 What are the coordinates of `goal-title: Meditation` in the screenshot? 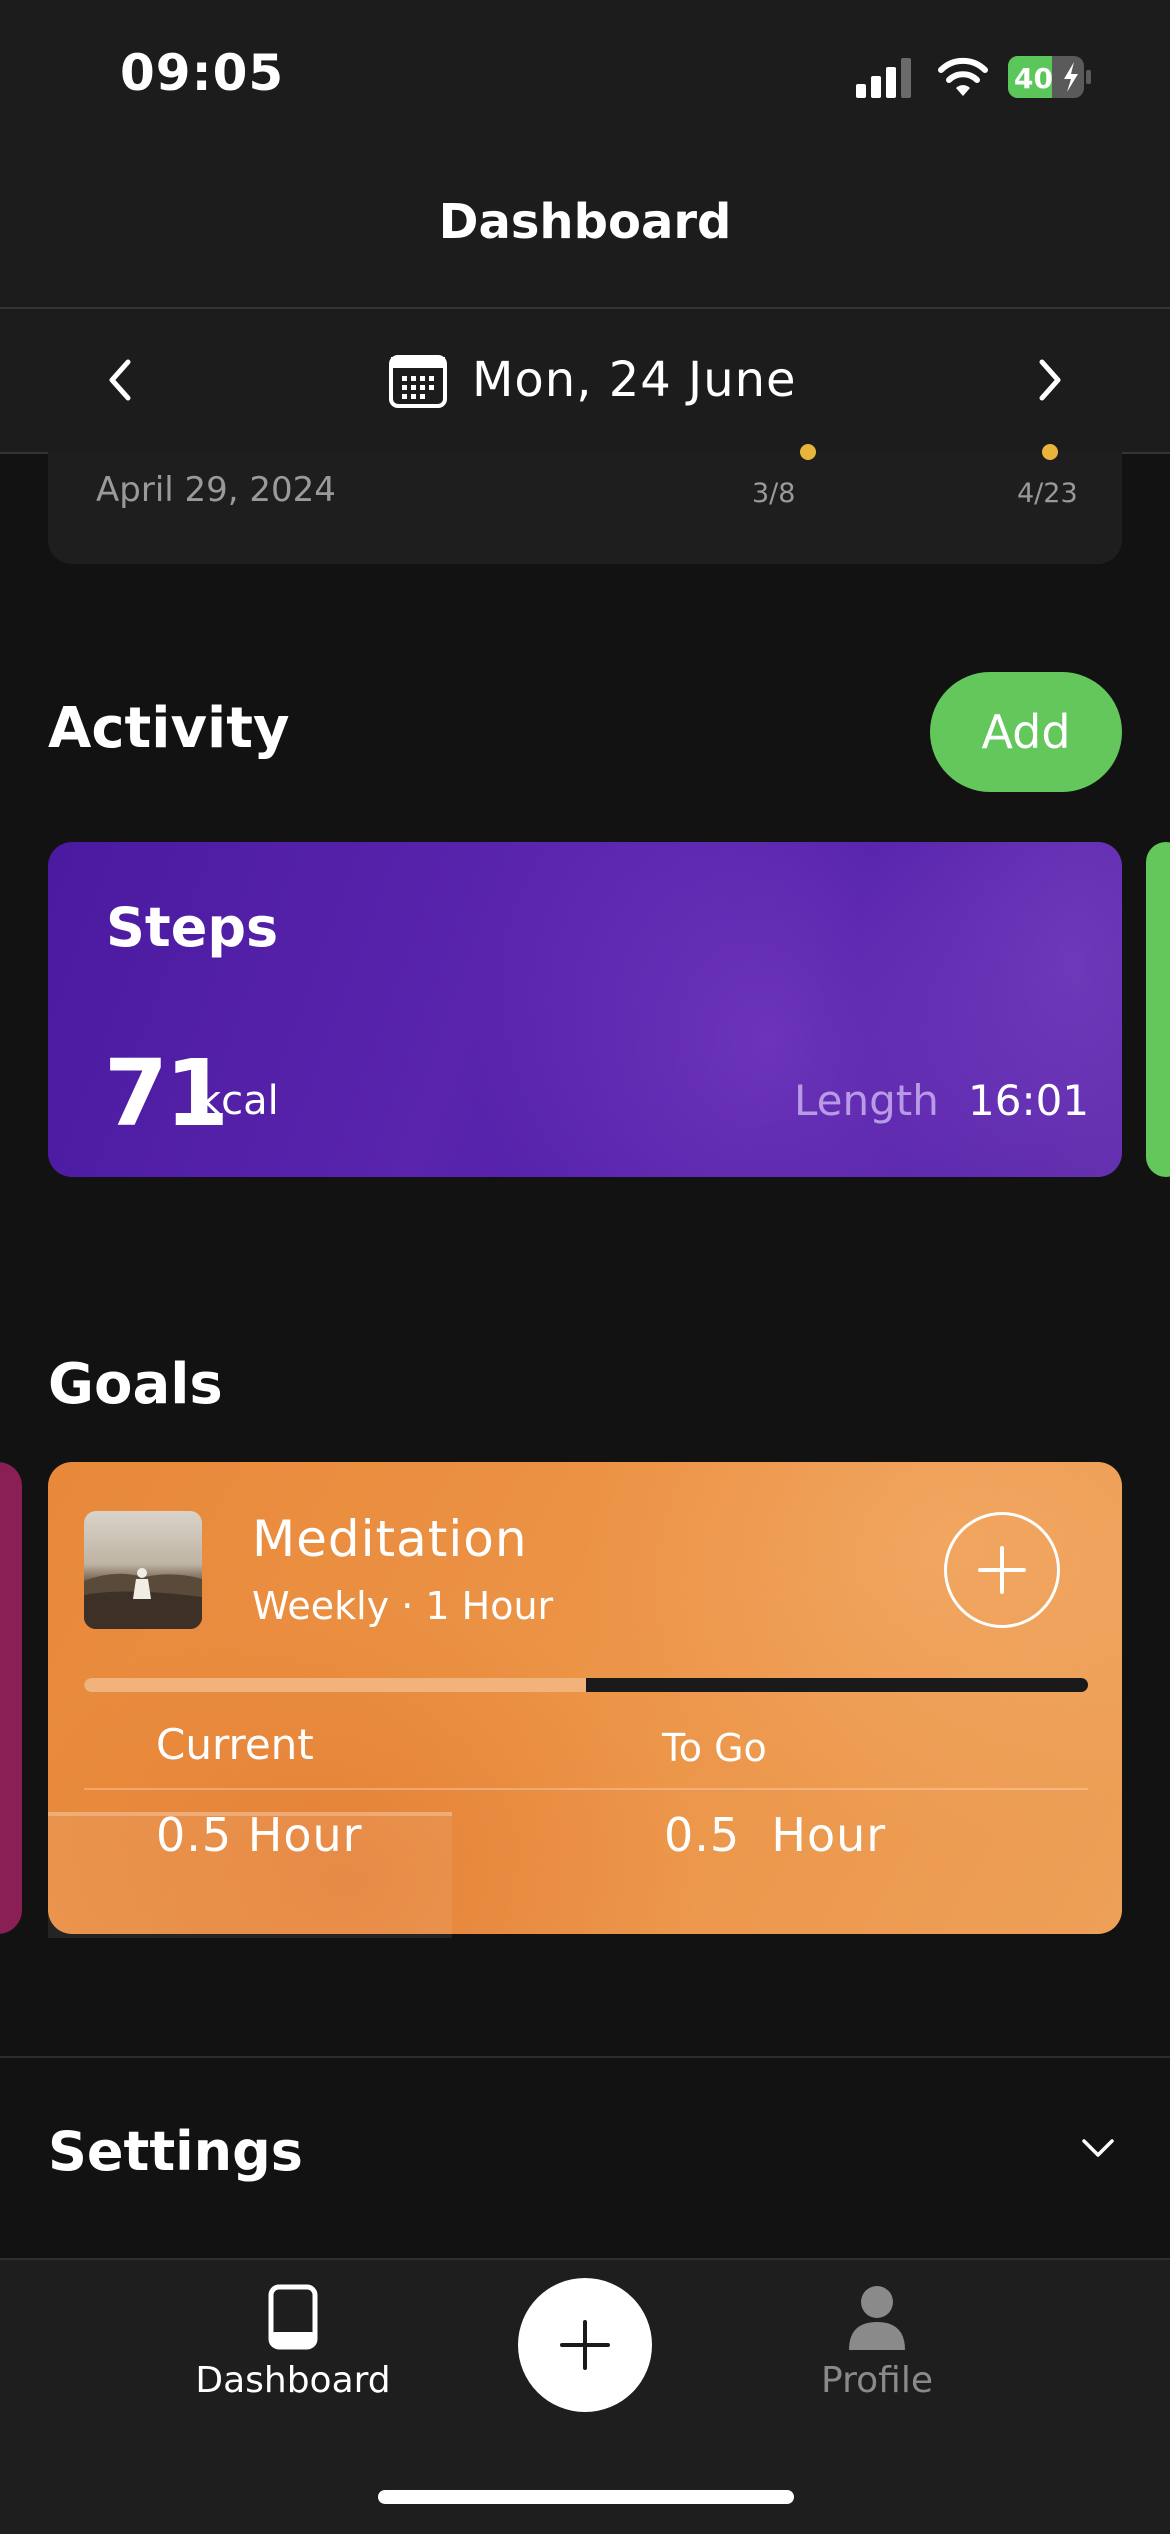 It's located at (390, 1539).